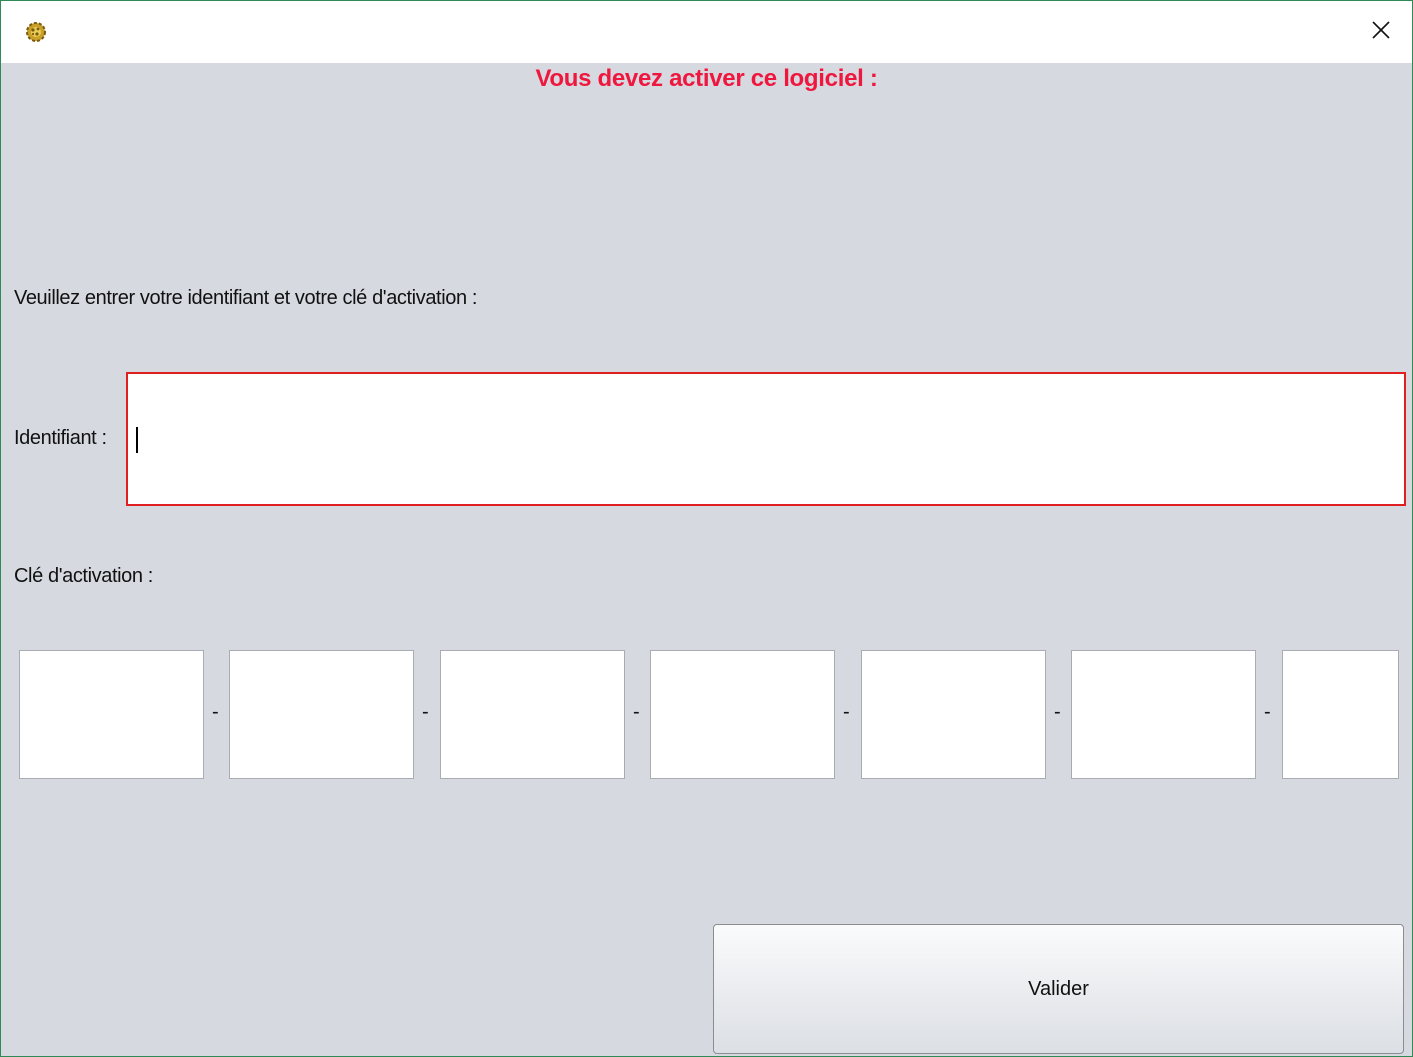 This screenshot has height=1057, width=1413. Describe the element at coordinates (36, 32) in the screenshot. I see `app-gear-icon` at that location.